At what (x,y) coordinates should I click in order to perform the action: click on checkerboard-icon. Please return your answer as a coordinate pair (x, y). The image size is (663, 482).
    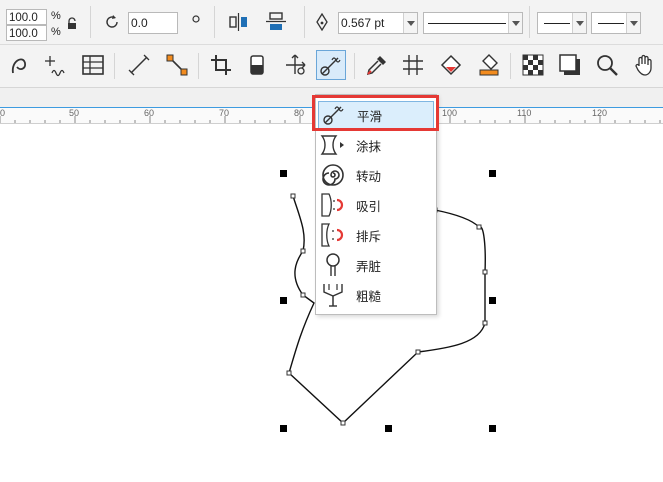
    Looking at the image, I should click on (533, 65).